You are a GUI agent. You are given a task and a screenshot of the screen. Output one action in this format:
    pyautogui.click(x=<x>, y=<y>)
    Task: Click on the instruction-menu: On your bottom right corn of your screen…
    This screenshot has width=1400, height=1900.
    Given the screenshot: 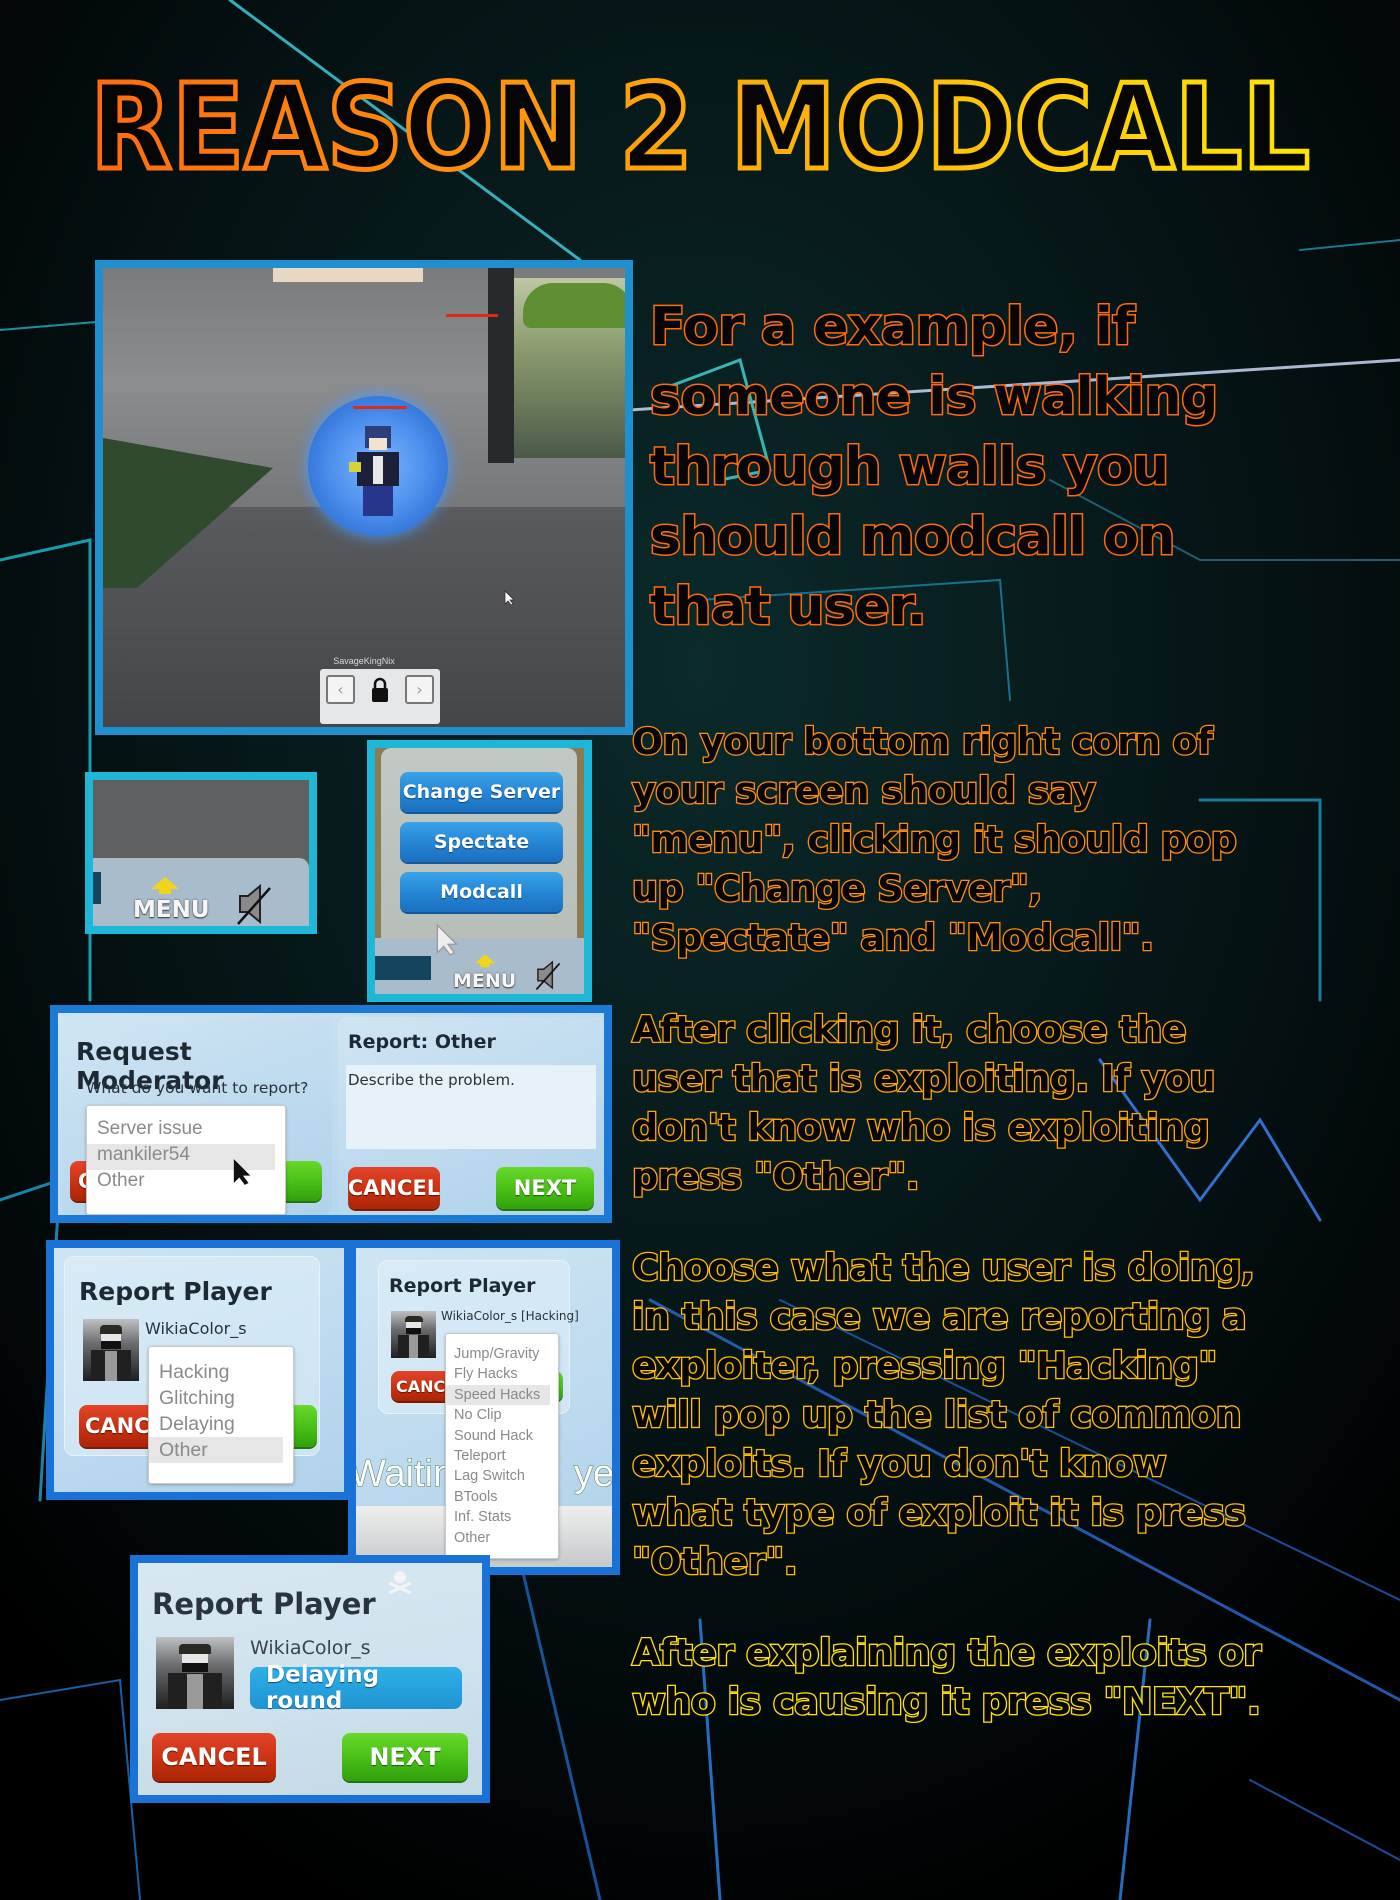 What is the action you would take?
    pyautogui.click(x=934, y=840)
    